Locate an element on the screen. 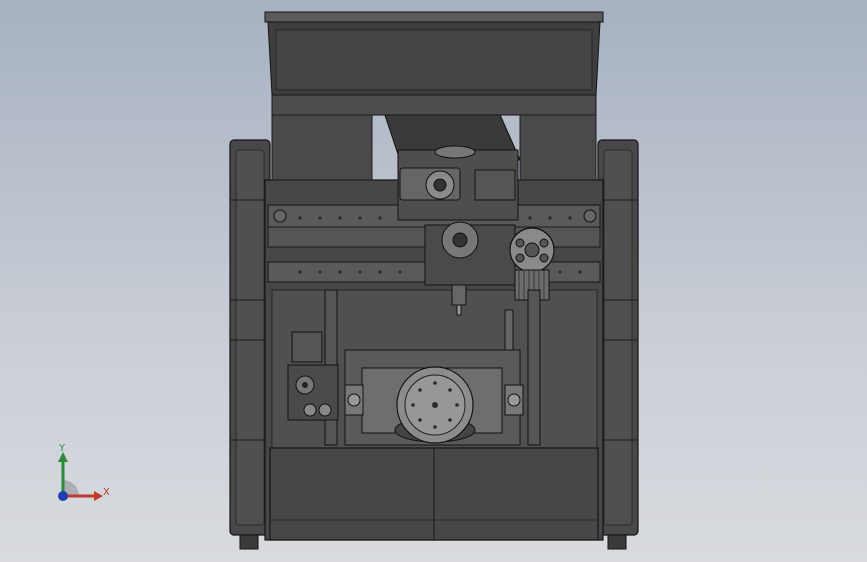 This screenshot has height=562, width=867. front-lower-panel is located at coordinates (434, 494).